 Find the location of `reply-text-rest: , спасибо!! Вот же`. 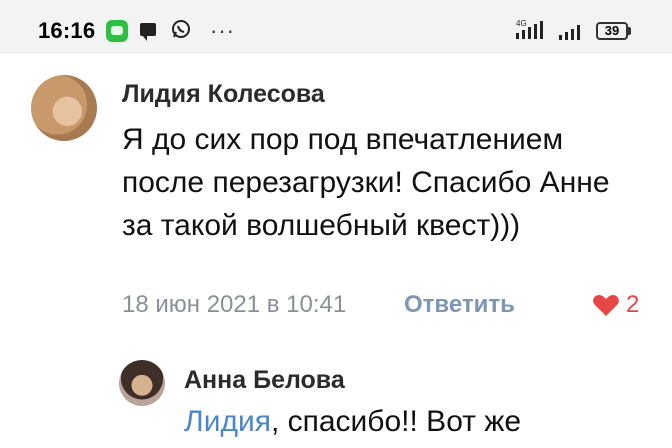

reply-text-rest: , спасибо!! Вот же is located at coordinates (396, 421).